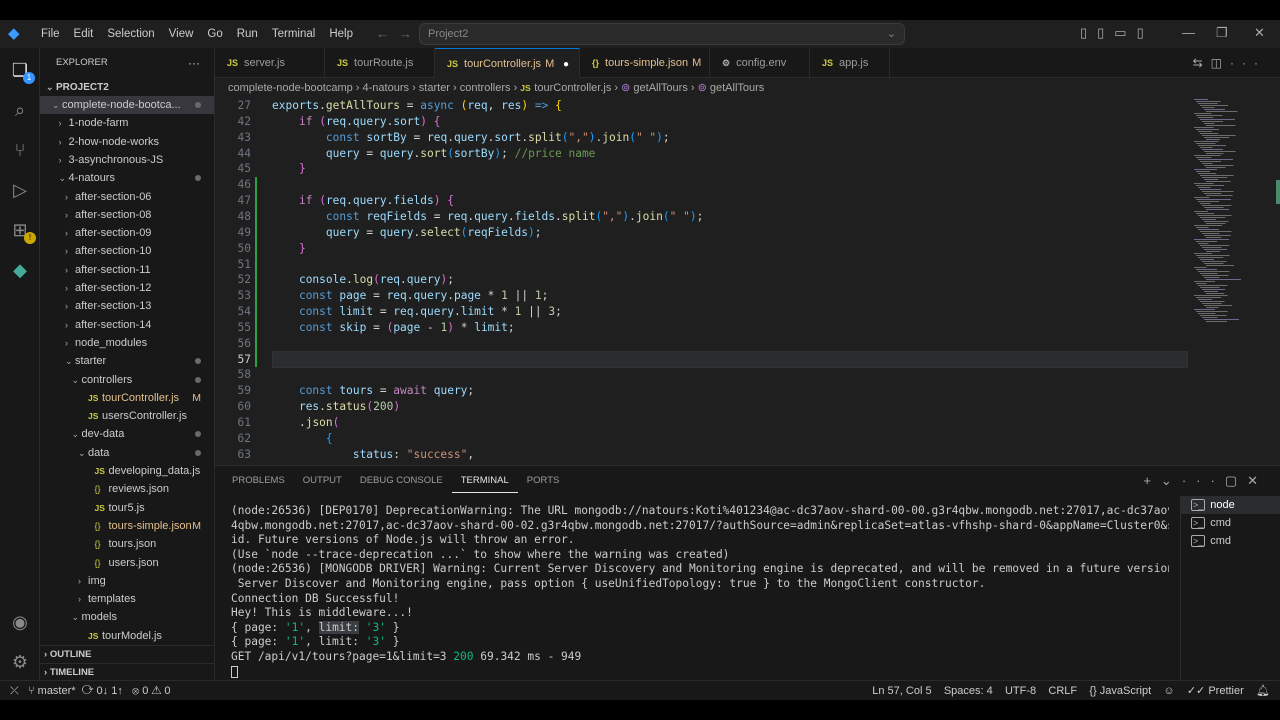  What do you see at coordinates (380, 63) in the screenshot?
I see `tab-tourroute-js: JS tourRoute.js` at bounding box center [380, 63].